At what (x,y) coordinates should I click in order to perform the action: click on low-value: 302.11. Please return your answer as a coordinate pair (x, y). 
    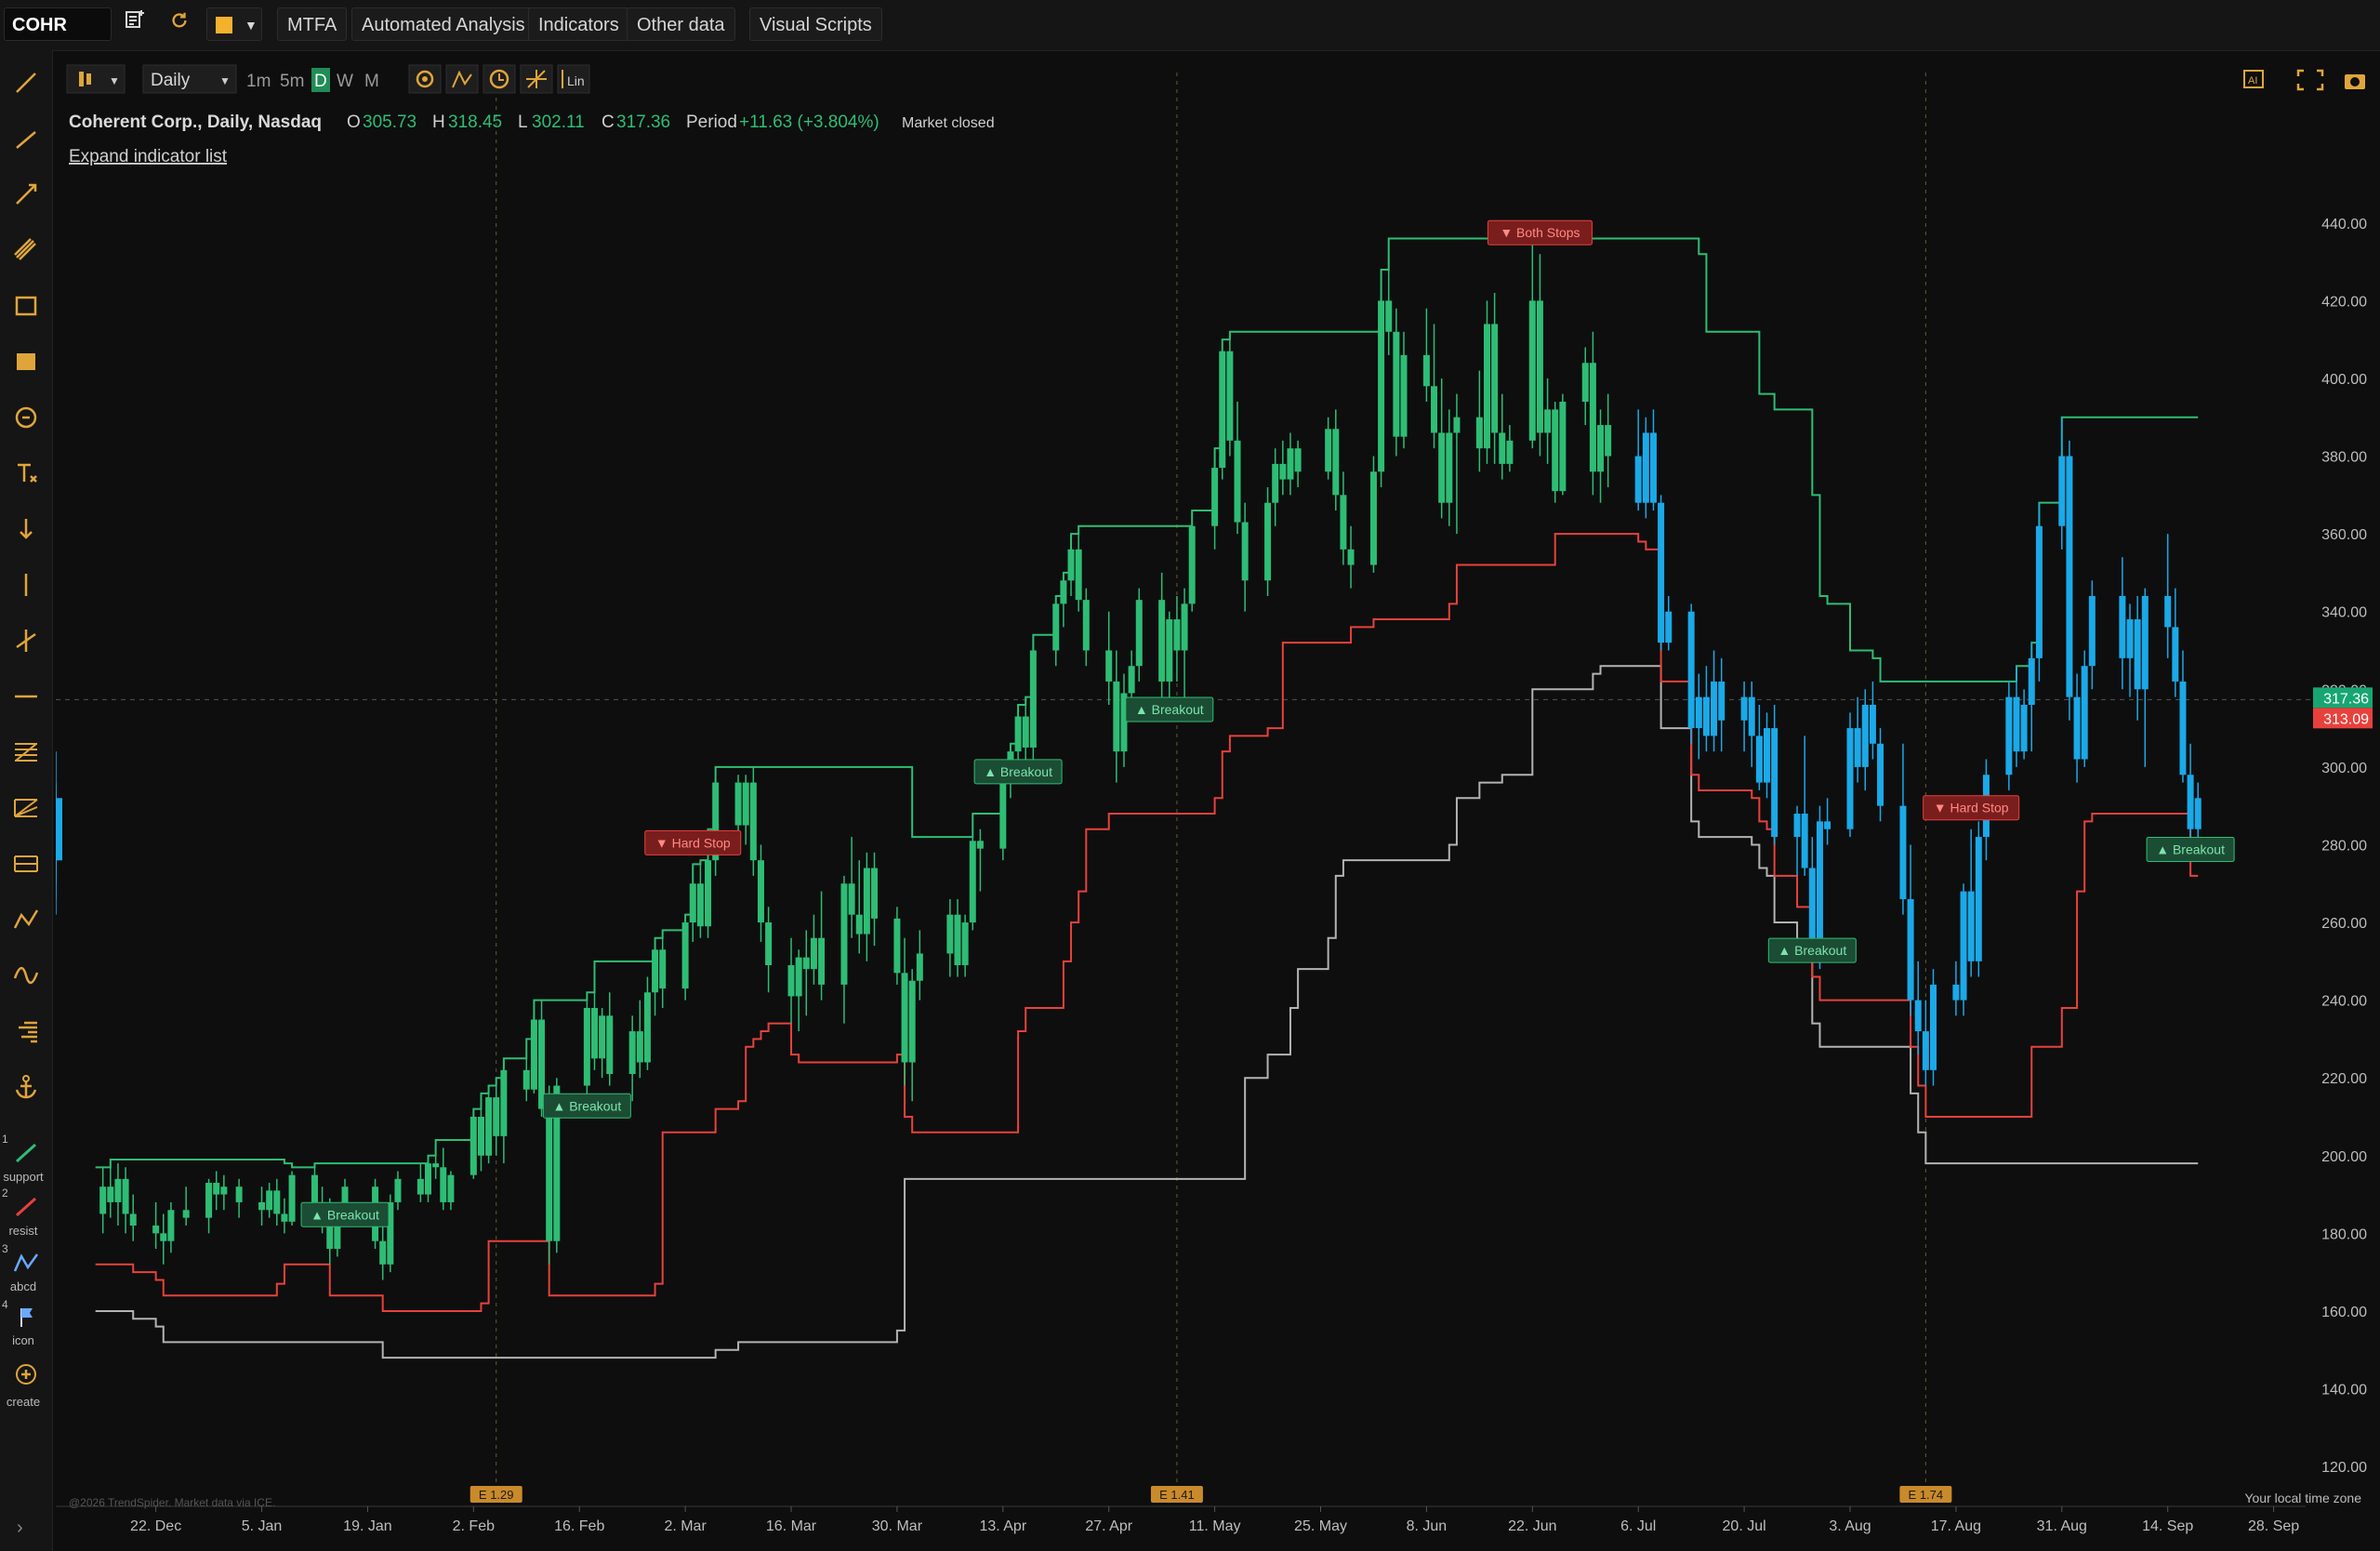
    Looking at the image, I should click on (558, 122).